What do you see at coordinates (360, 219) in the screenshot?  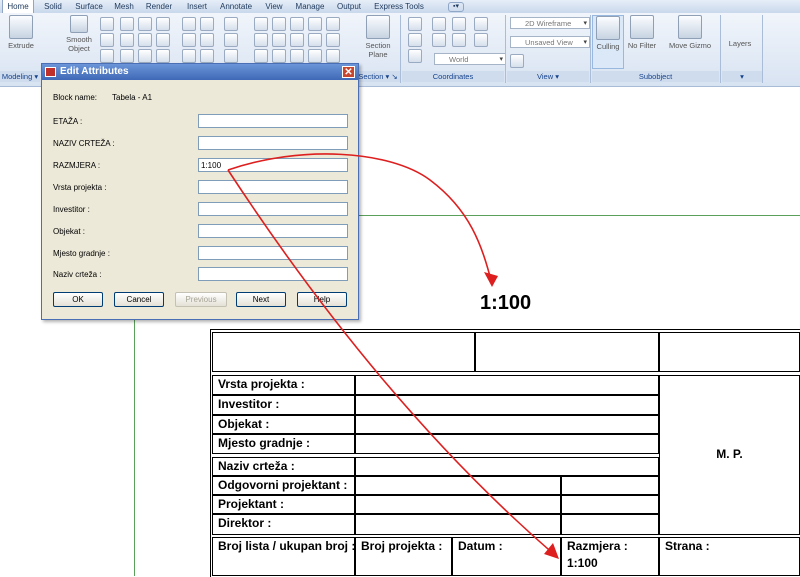 I see `arrow-to-scale-text` at bounding box center [360, 219].